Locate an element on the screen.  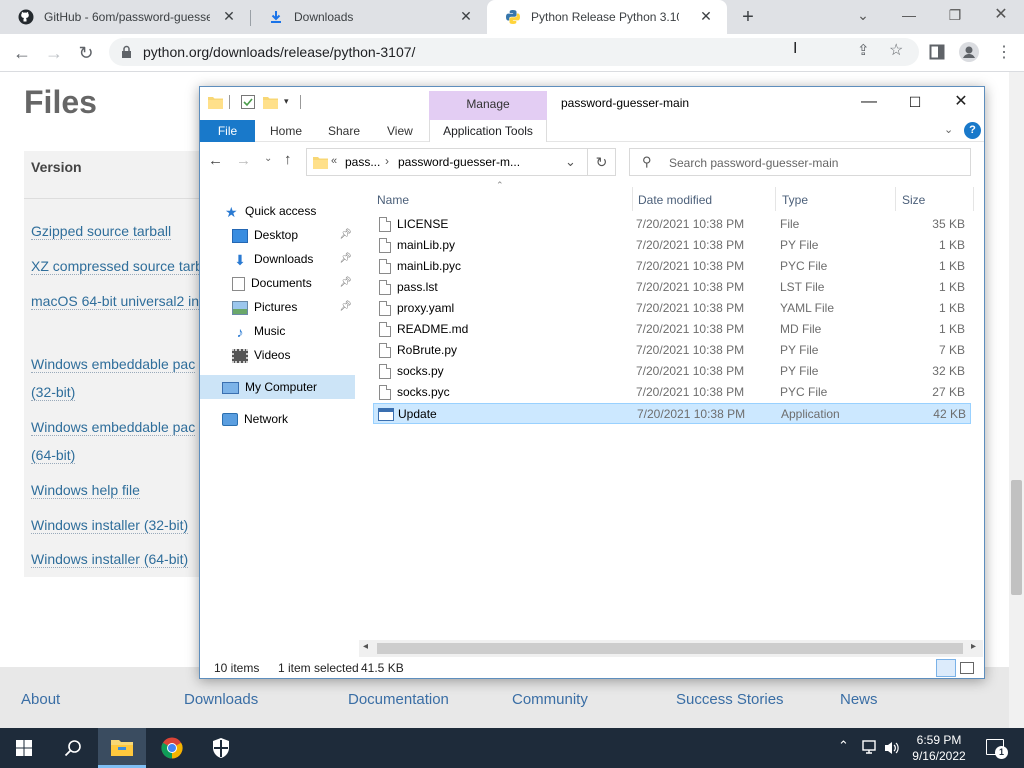
bookmark-star-icon: ☆ is located at coordinates (896, 50).